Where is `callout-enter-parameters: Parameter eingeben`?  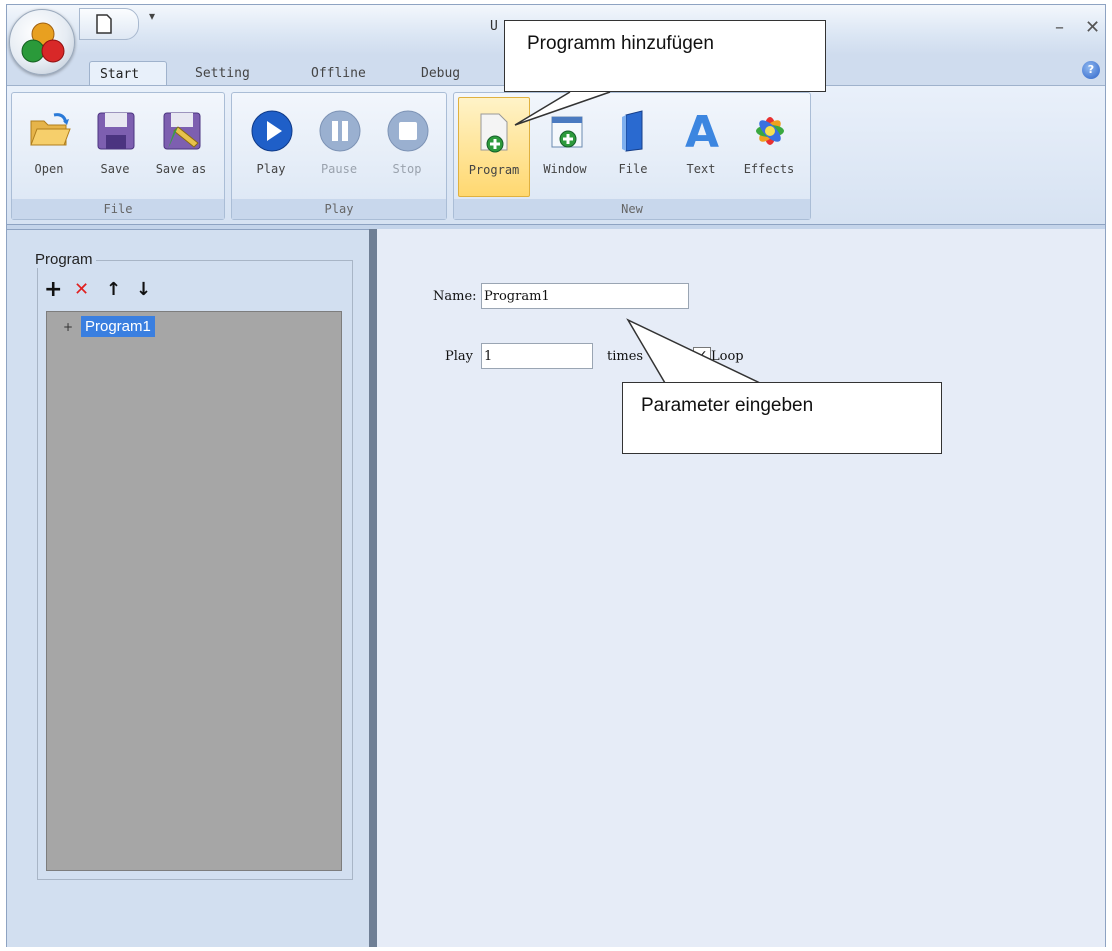 callout-enter-parameters: Parameter eingeben is located at coordinates (782, 418).